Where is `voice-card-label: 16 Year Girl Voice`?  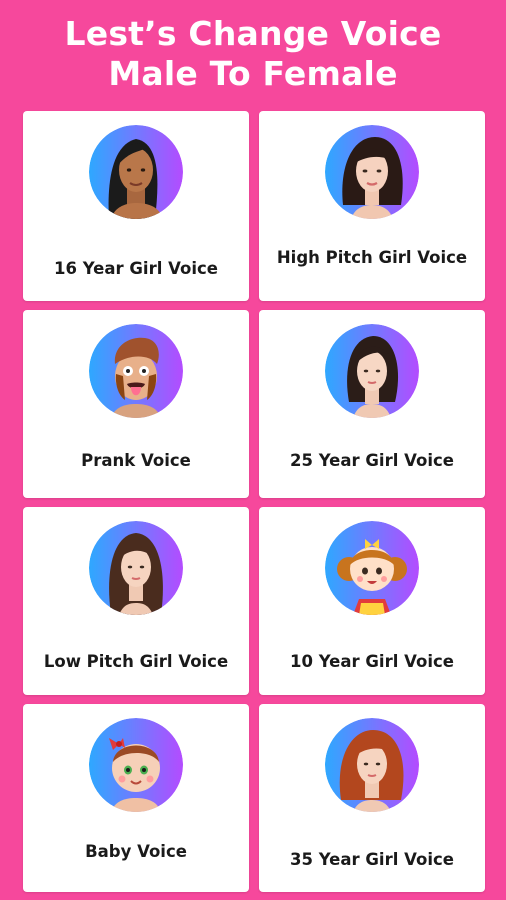
voice-card-label: 16 Year Girl Voice is located at coordinates (136, 268).